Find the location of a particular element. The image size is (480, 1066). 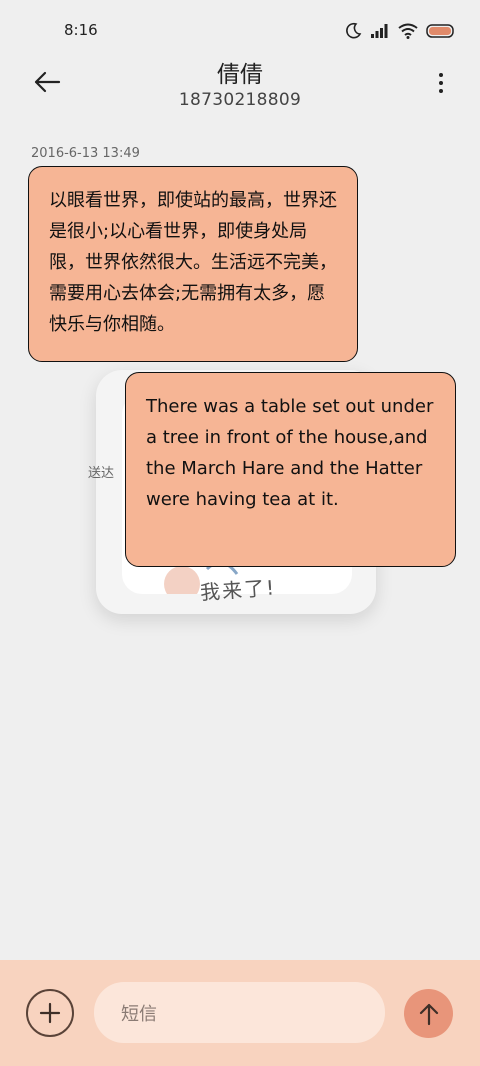

send-arrow-icon is located at coordinates (428, 1014).